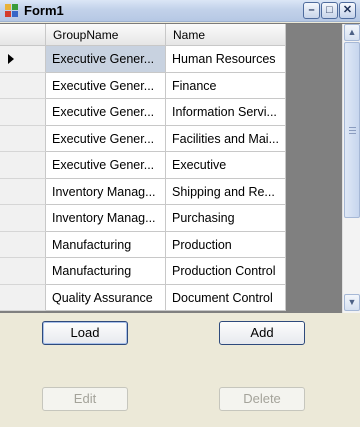  What do you see at coordinates (85, 333) in the screenshot?
I see `load-button: Load` at bounding box center [85, 333].